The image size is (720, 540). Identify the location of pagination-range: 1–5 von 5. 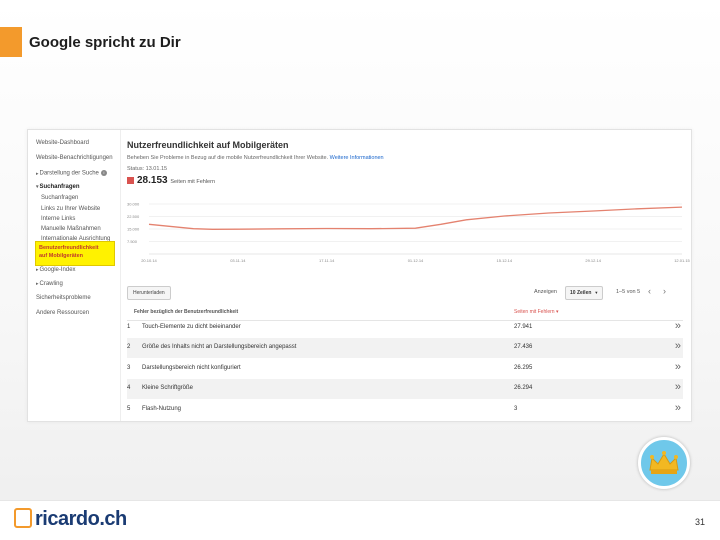
(628, 292).